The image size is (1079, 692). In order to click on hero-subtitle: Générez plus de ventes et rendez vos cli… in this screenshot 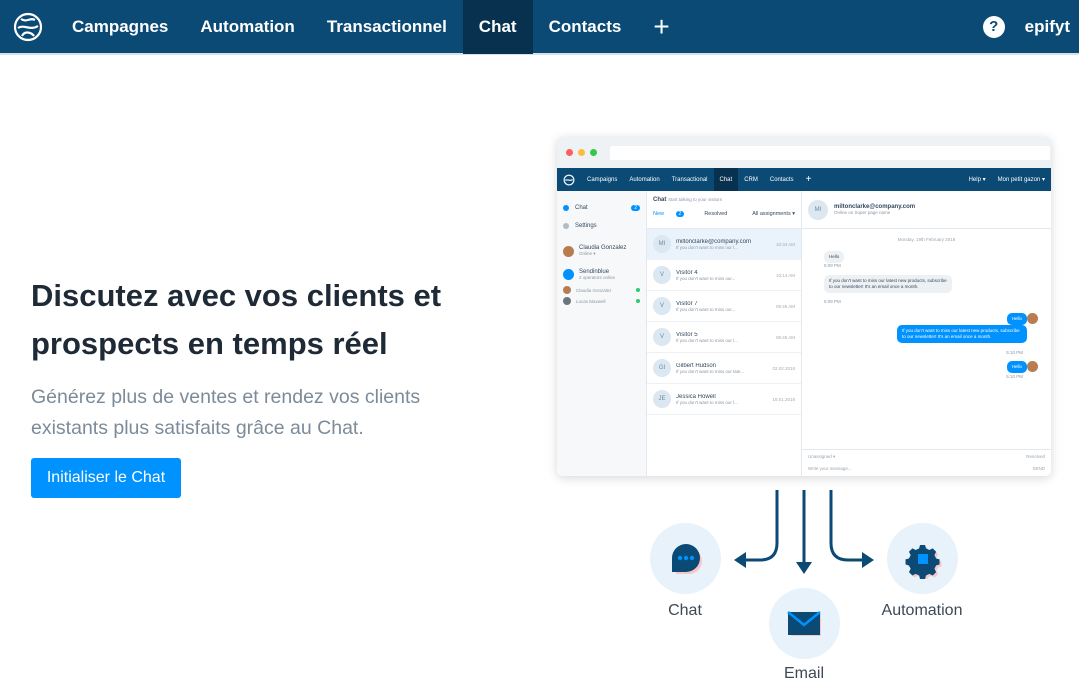, I will do `click(226, 412)`.